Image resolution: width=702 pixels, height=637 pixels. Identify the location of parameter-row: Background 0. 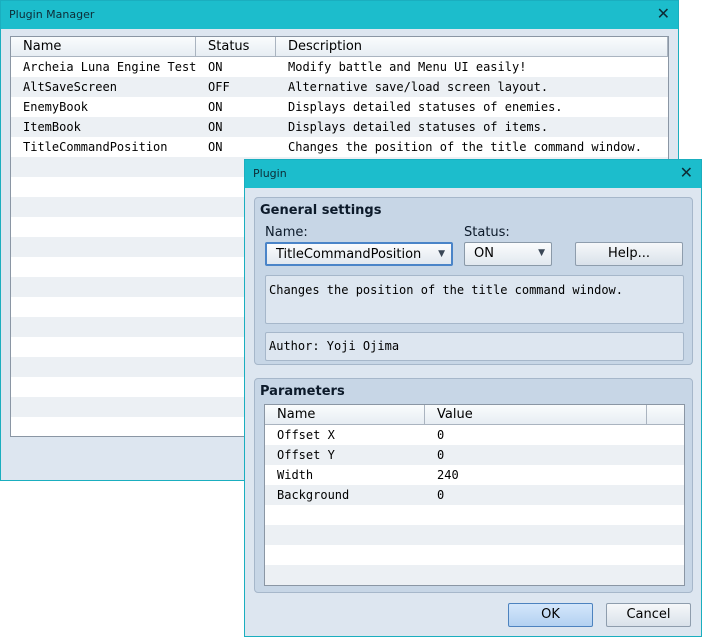
(474, 495).